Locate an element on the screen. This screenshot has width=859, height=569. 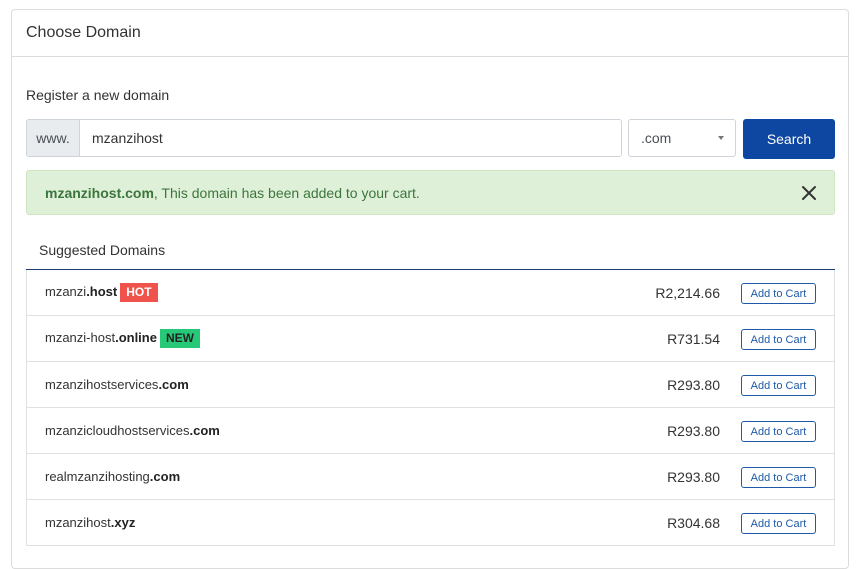
domain-input-group: www. is located at coordinates (324, 138).